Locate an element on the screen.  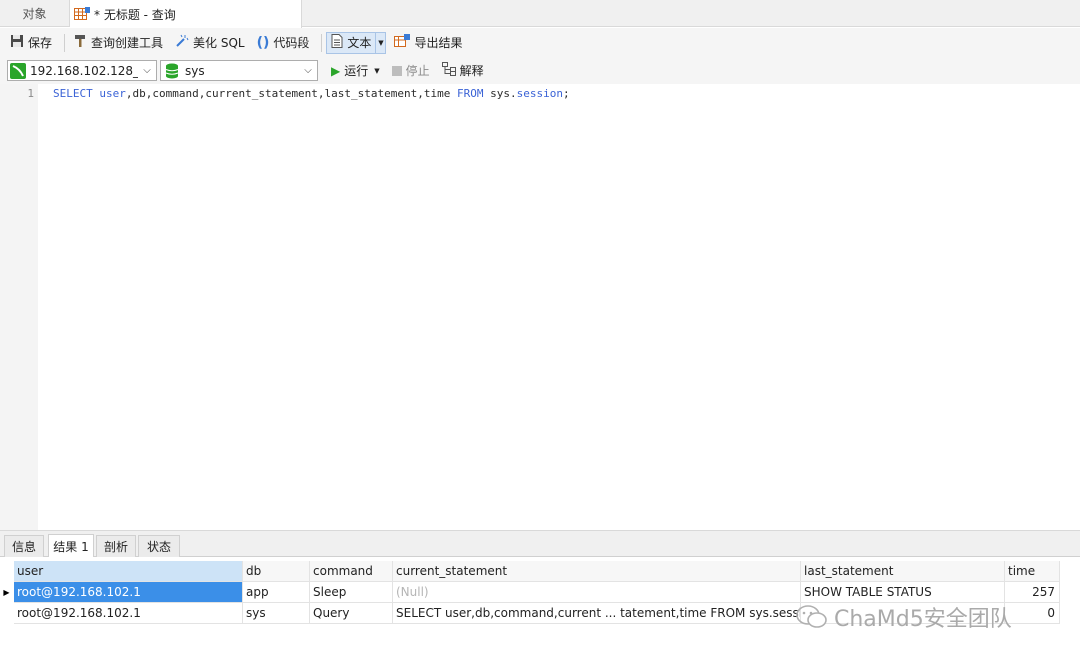
document-tab-bar: 对象 * 无标题 - 查询 is located at coordinates (540, 14).